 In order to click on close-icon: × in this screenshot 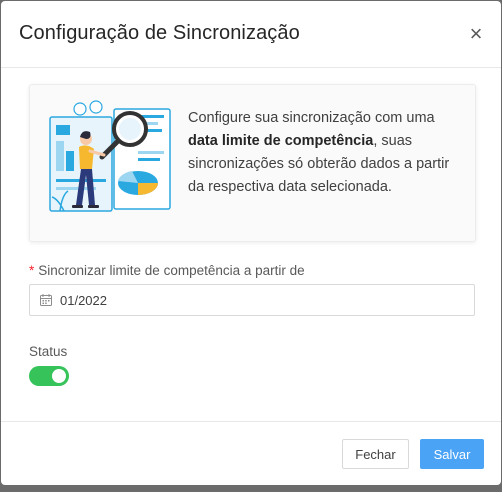, I will do `click(476, 33)`.